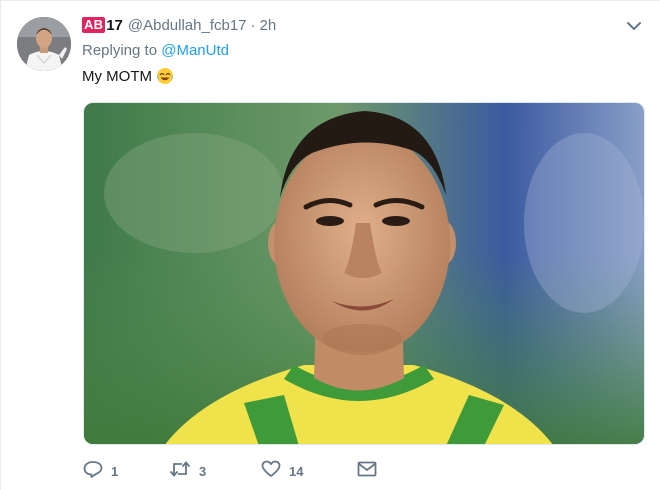  I want to click on like-count: 14, so click(296, 471).